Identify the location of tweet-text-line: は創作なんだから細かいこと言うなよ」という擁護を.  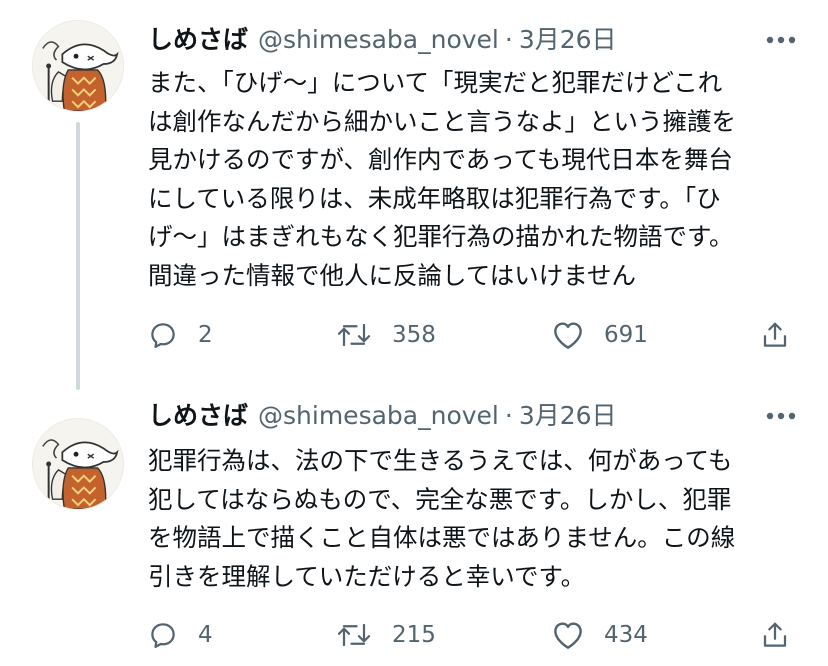
(442, 121).